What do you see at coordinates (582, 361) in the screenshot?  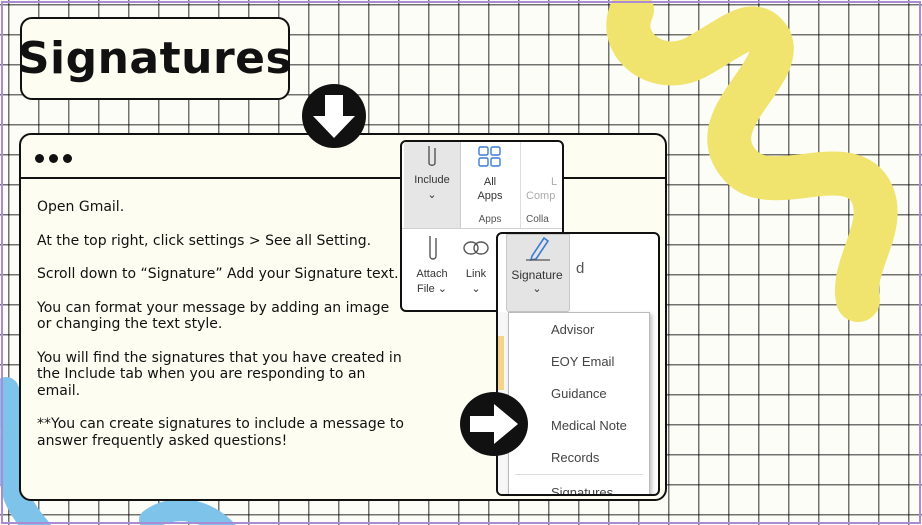 I see `menu-item-eoy-email: EOY Email` at bounding box center [582, 361].